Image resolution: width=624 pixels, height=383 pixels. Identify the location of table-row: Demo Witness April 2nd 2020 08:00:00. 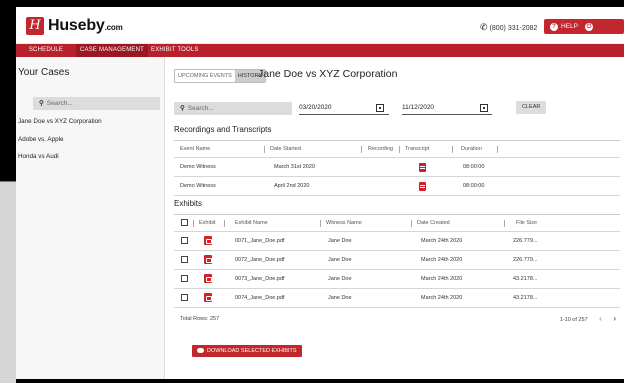
(397, 186).